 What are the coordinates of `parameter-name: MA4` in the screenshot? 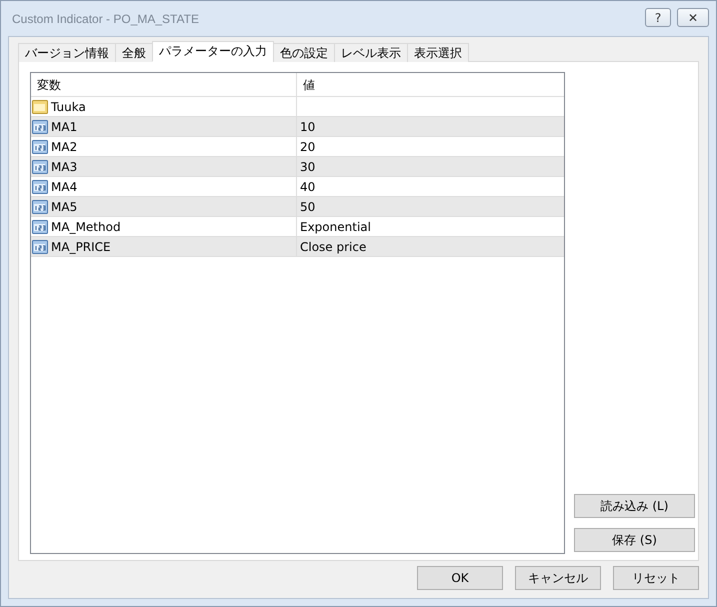 It's located at (64, 187).